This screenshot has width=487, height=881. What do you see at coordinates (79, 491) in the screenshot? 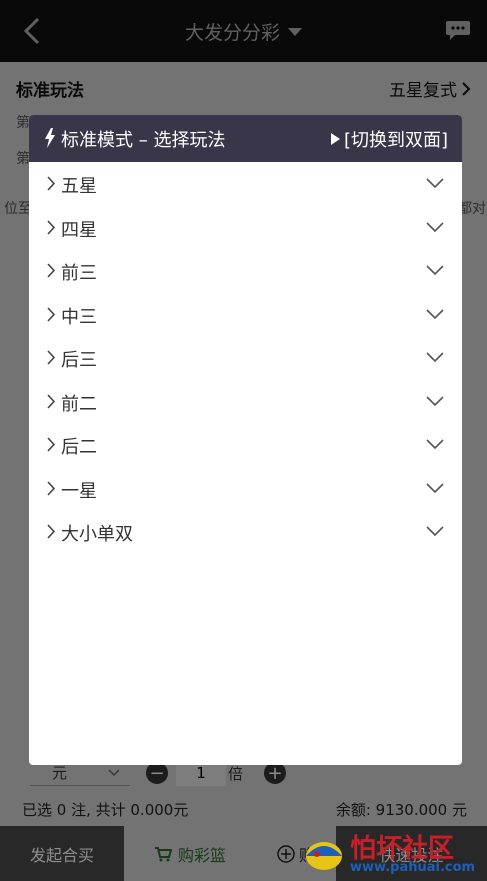
I see `category-label: 一星` at bounding box center [79, 491].